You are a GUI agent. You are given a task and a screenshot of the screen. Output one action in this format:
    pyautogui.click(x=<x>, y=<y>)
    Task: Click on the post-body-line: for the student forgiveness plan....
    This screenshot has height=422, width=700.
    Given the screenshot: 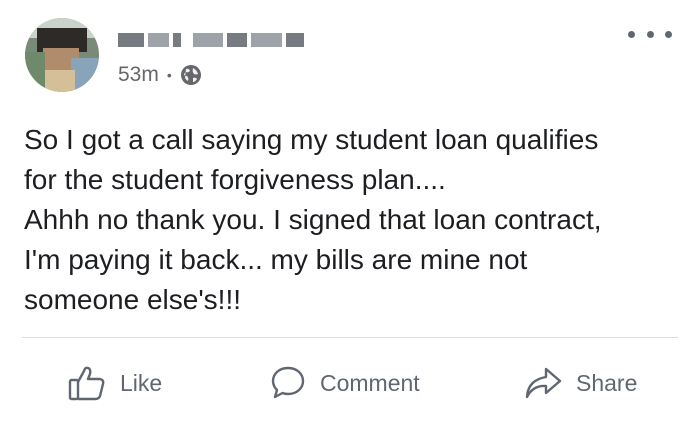 What is the action you would take?
    pyautogui.click(x=235, y=179)
    